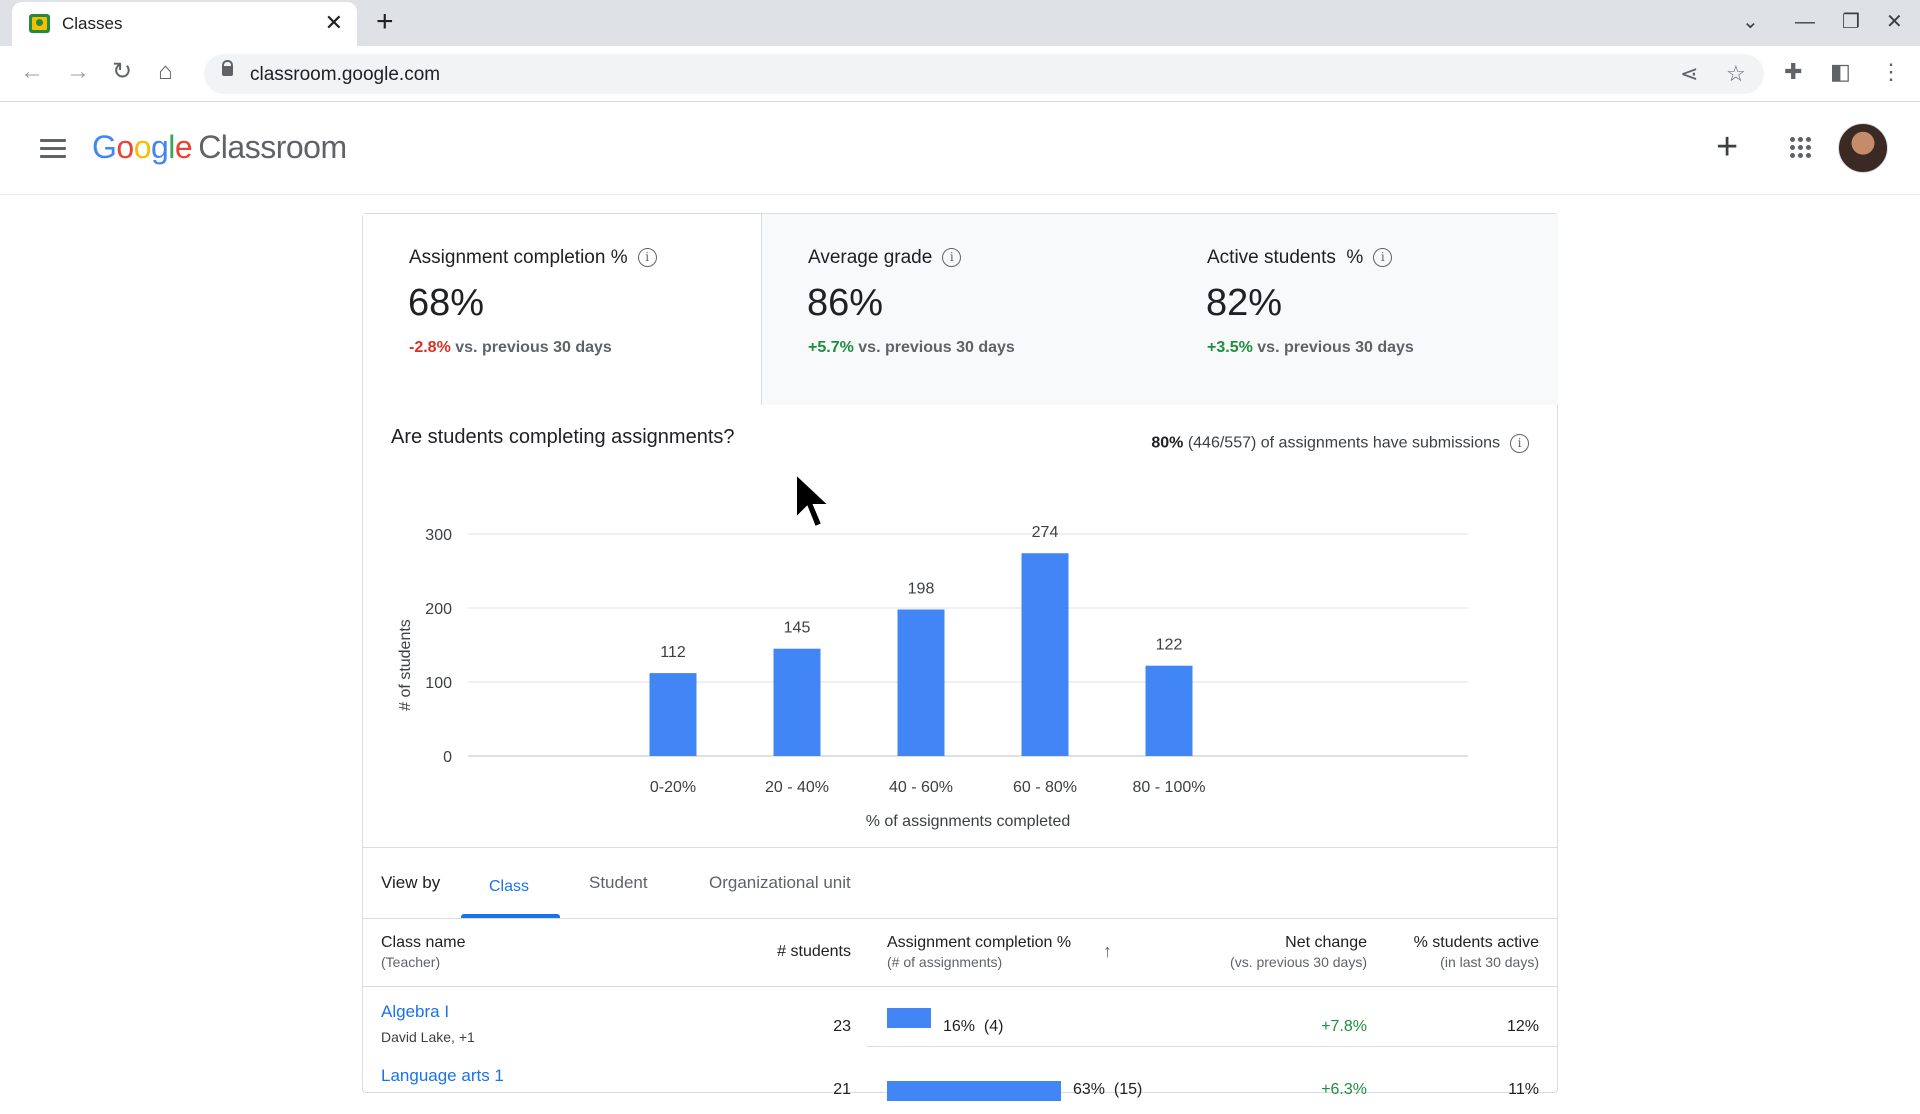 This screenshot has width=1920, height=1114. Describe the element at coordinates (813, 500) in the screenshot. I see `mouse-pointer-icon` at that location.